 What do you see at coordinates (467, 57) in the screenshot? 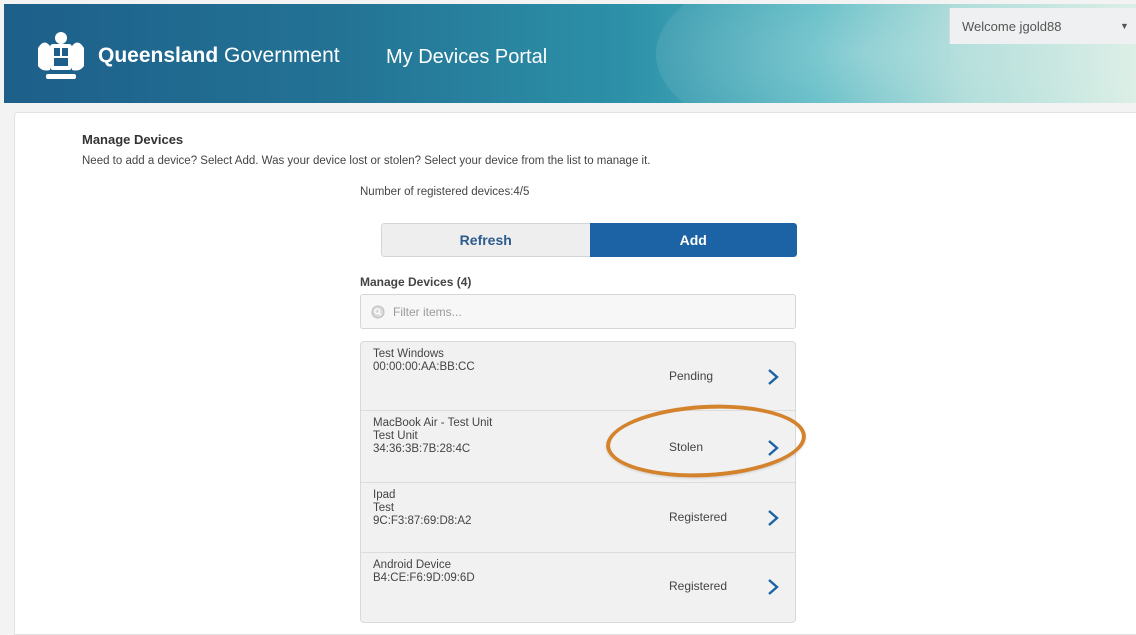
I see `portal-title: My Devices Portal` at bounding box center [467, 57].